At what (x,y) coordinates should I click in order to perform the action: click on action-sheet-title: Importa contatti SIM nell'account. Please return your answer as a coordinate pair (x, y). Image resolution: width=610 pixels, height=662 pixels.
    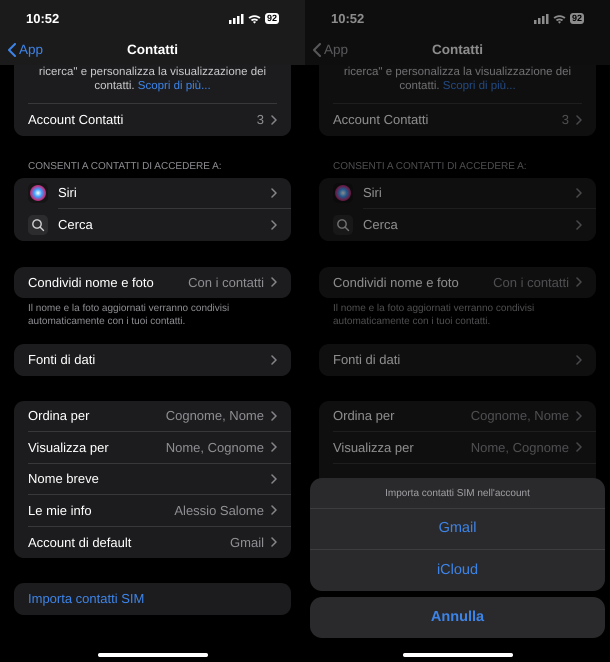
    Looking at the image, I should click on (457, 493).